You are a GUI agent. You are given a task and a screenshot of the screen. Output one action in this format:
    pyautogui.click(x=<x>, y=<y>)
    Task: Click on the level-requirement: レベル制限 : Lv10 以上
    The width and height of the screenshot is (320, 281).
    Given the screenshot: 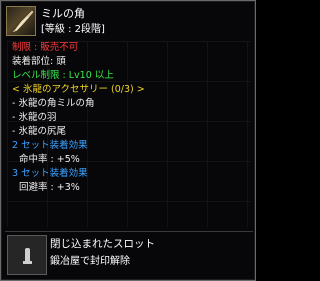 What is the action you would take?
    pyautogui.click(x=63, y=75)
    